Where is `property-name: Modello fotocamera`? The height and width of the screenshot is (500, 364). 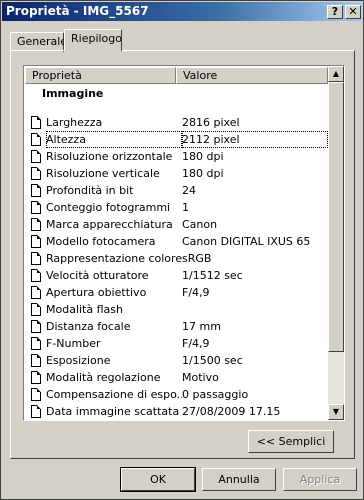
property-name: Modello fotocamera is located at coordinates (101, 241).